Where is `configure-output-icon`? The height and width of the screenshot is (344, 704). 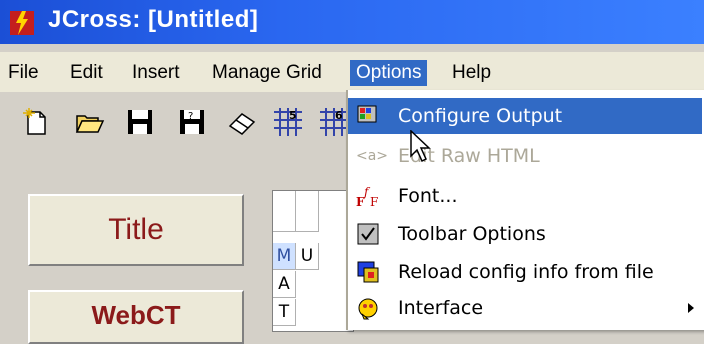
configure-output-icon is located at coordinates (367, 114).